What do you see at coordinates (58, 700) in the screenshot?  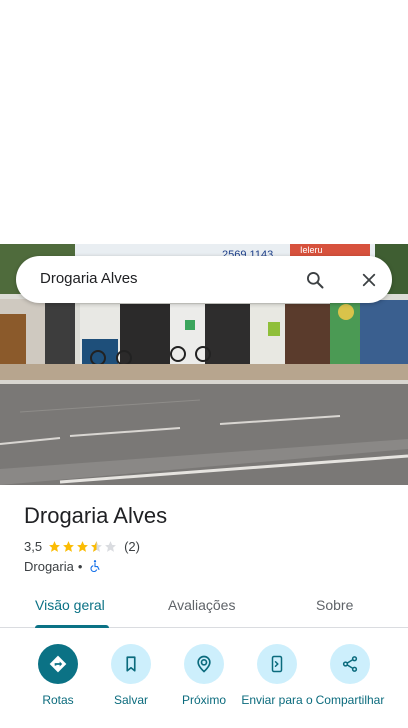 I see `directions-label: Rotas` at bounding box center [58, 700].